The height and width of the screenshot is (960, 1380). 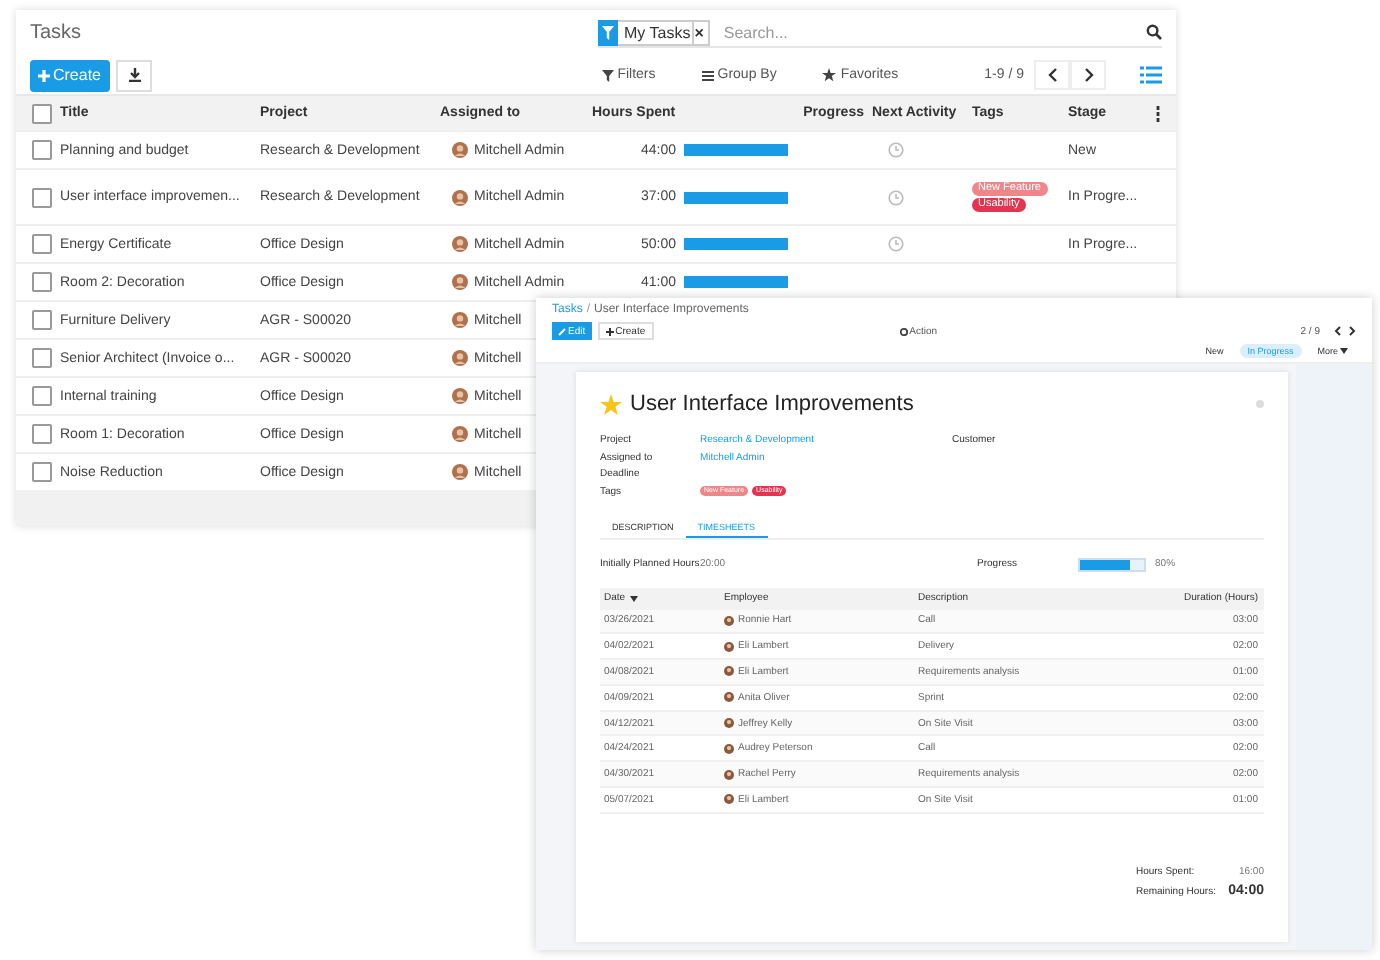 What do you see at coordinates (1352, 331) in the screenshot?
I see `next-icon` at bounding box center [1352, 331].